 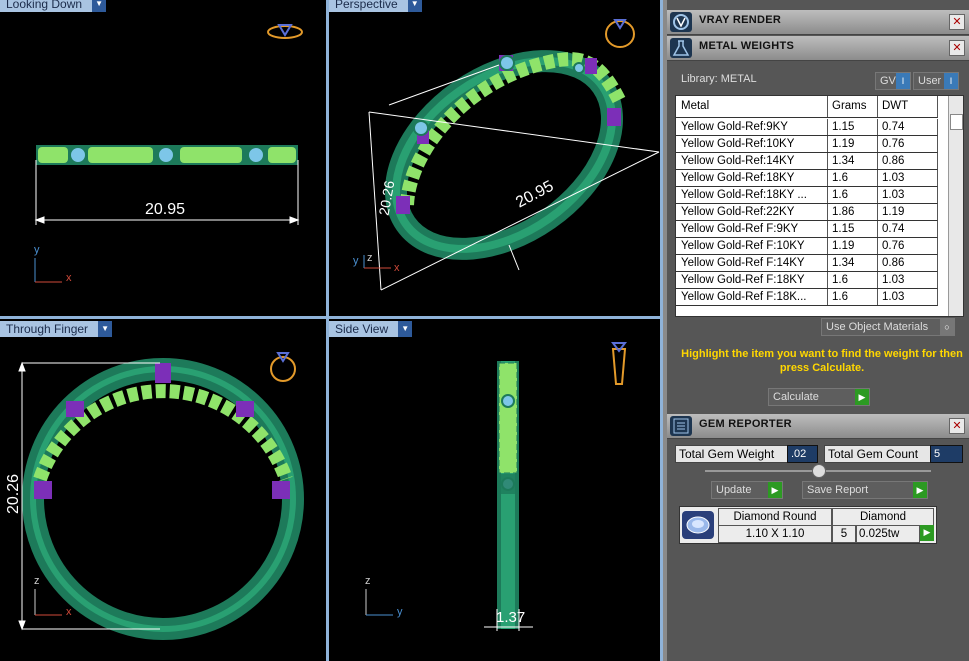 What do you see at coordinates (752, 229) in the screenshot?
I see `cell-metal: Yellow Gold-Ref F:9KY` at bounding box center [752, 229].